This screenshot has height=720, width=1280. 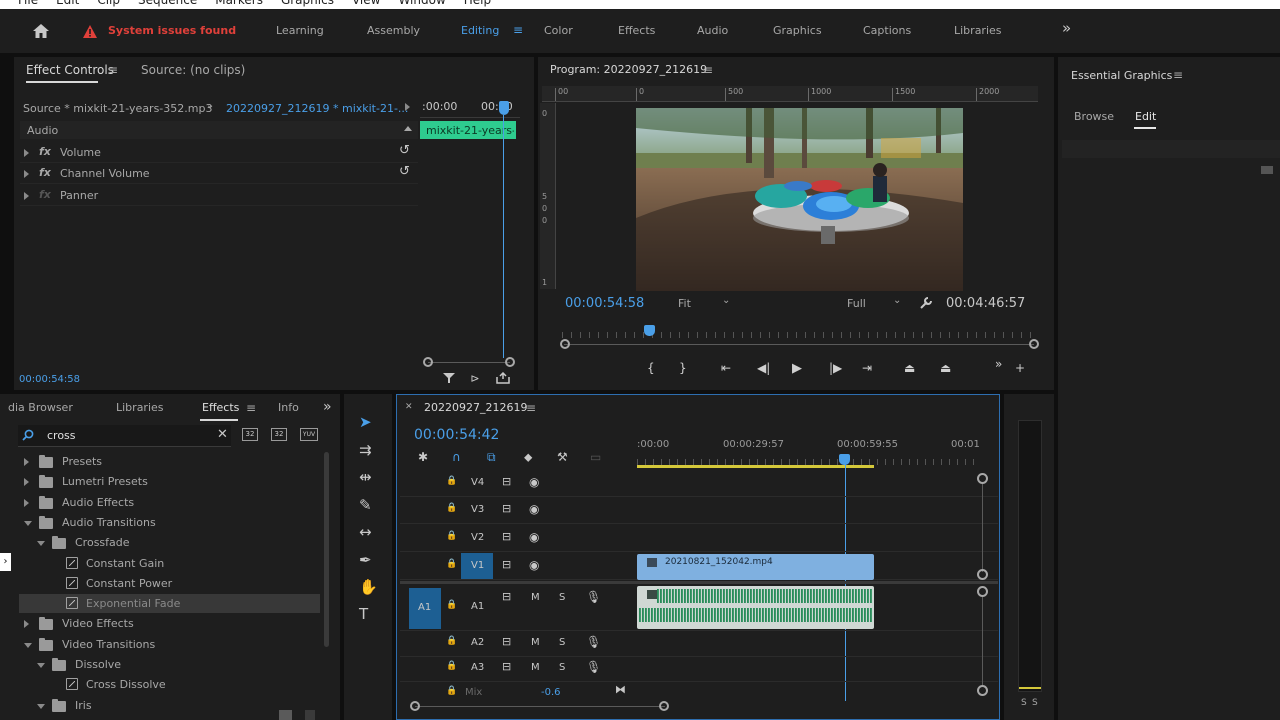 I want to click on workspace-effects: Effects, so click(x=636, y=30).